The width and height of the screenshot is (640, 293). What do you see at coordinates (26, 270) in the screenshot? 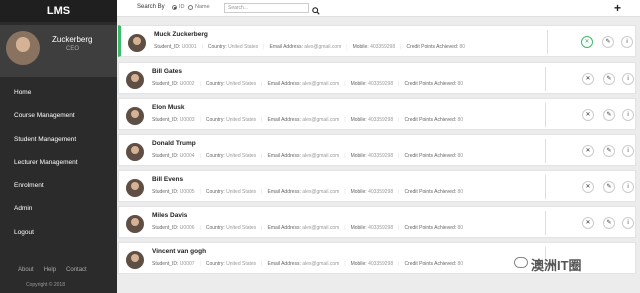
I see `about-link: About` at bounding box center [26, 270].